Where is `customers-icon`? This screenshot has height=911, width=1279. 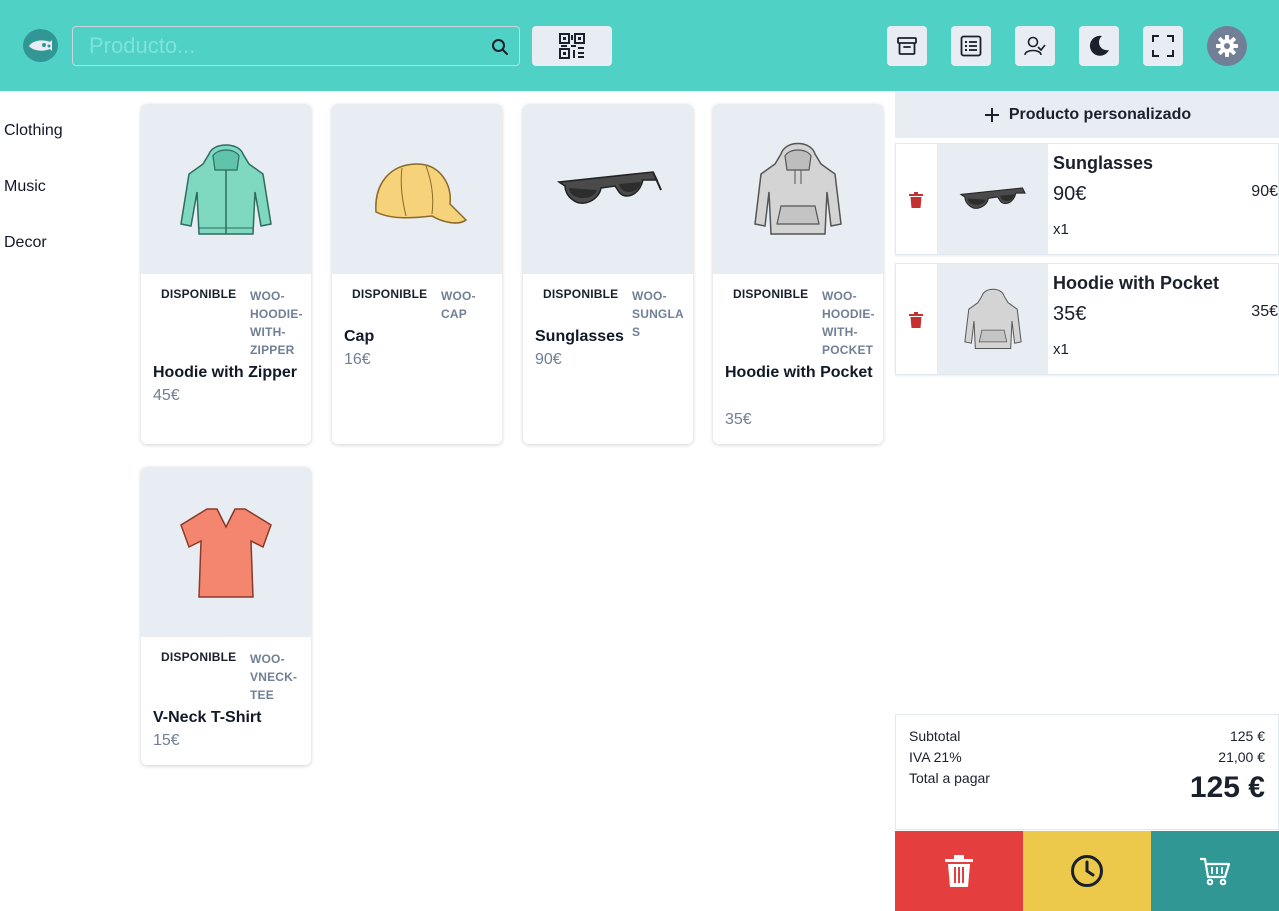
customers-icon is located at coordinates (1035, 46).